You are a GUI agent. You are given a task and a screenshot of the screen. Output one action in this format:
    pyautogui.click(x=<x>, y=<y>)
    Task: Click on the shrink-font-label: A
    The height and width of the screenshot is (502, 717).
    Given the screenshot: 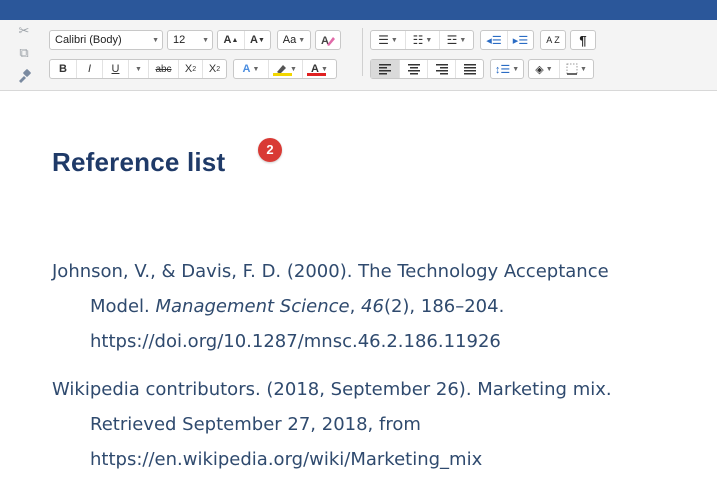 What is the action you would take?
    pyautogui.click(x=254, y=40)
    